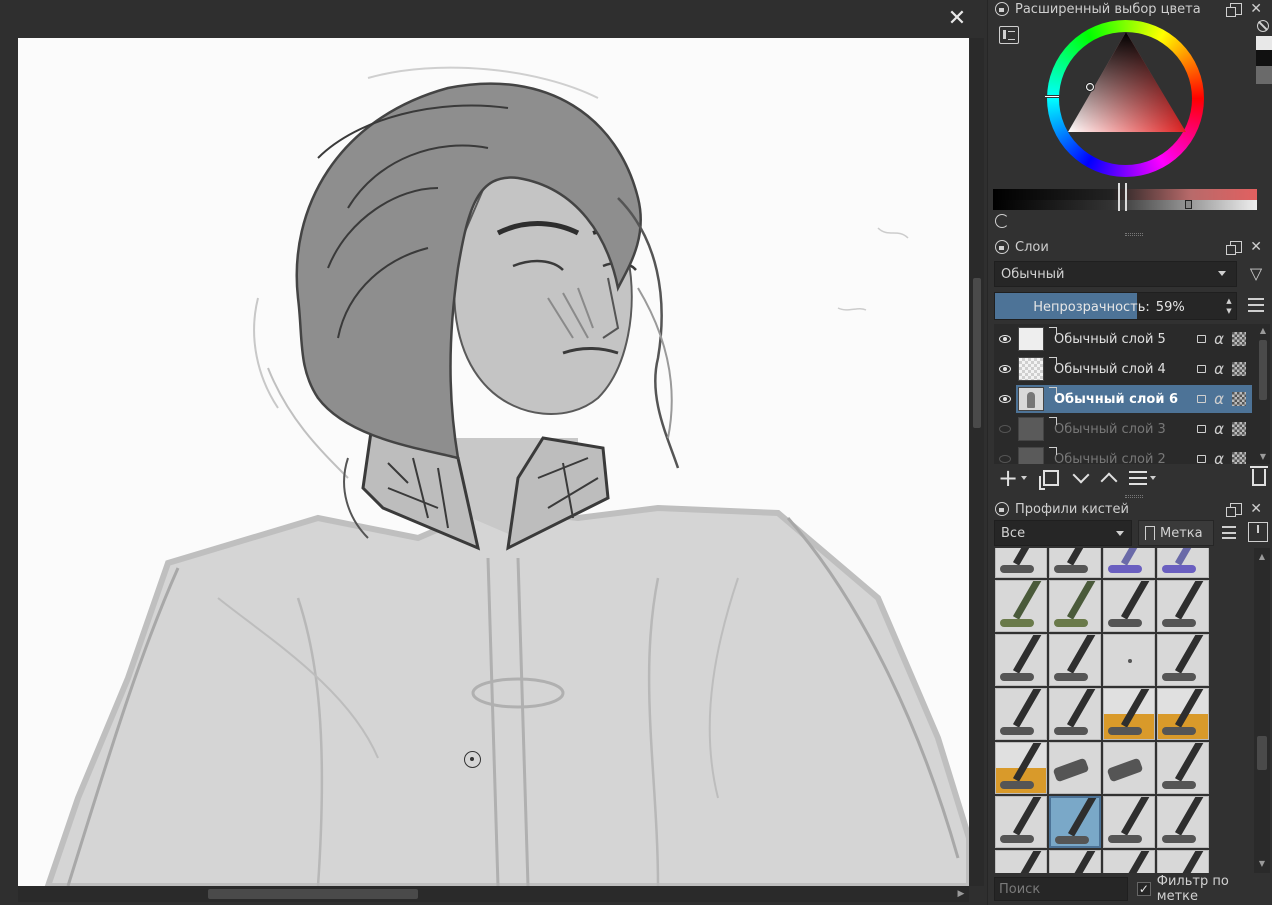 The height and width of the screenshot is (905, 1272). What do you see at coordinates (1052, 96) in the screenshot?
I see `hue-marker` at bounding box center [1052, 96].